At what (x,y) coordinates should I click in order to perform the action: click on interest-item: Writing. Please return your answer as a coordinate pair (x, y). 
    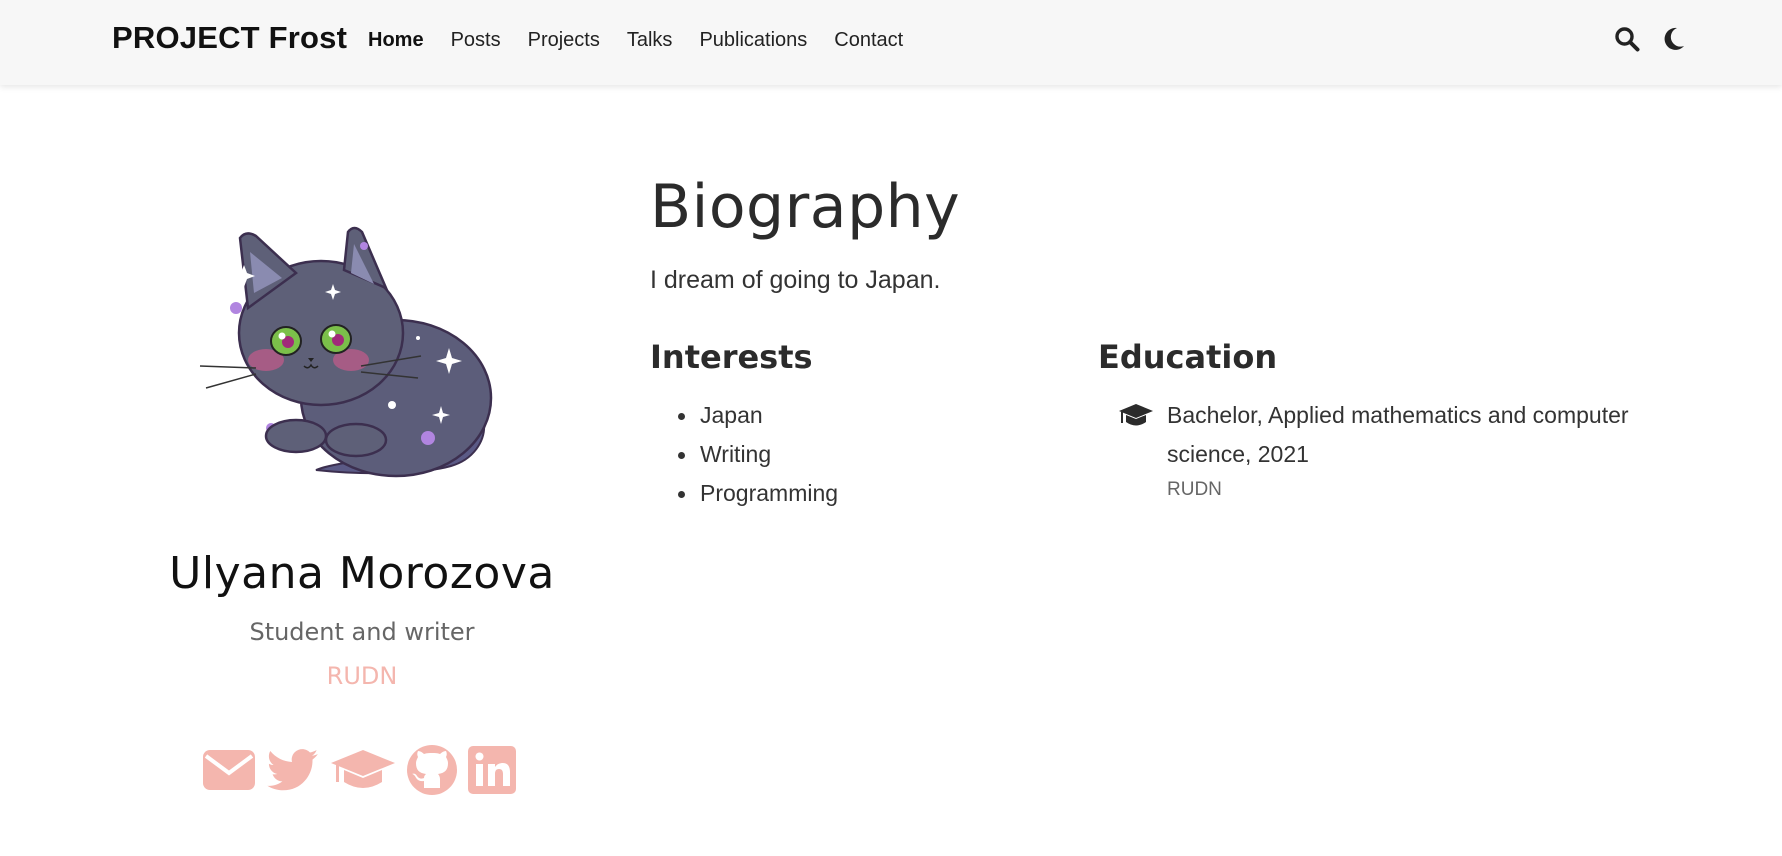
    Looking at the image, I should click on (744, 454).